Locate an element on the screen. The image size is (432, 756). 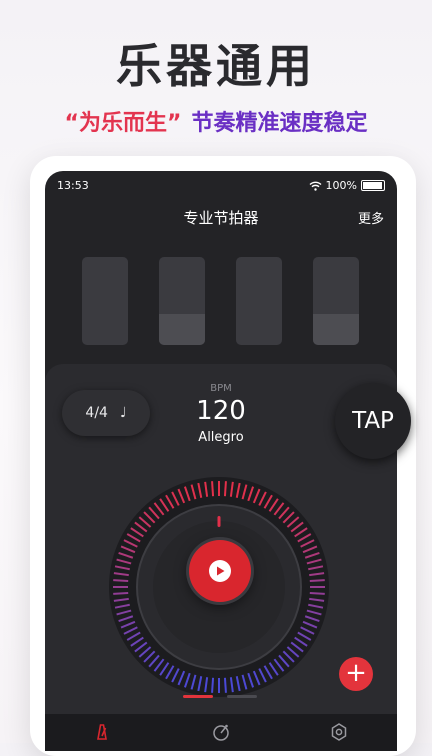
promo-tagline: “为乐而生” 节奏精准速度稳定 is located at coordinates (216, 121).